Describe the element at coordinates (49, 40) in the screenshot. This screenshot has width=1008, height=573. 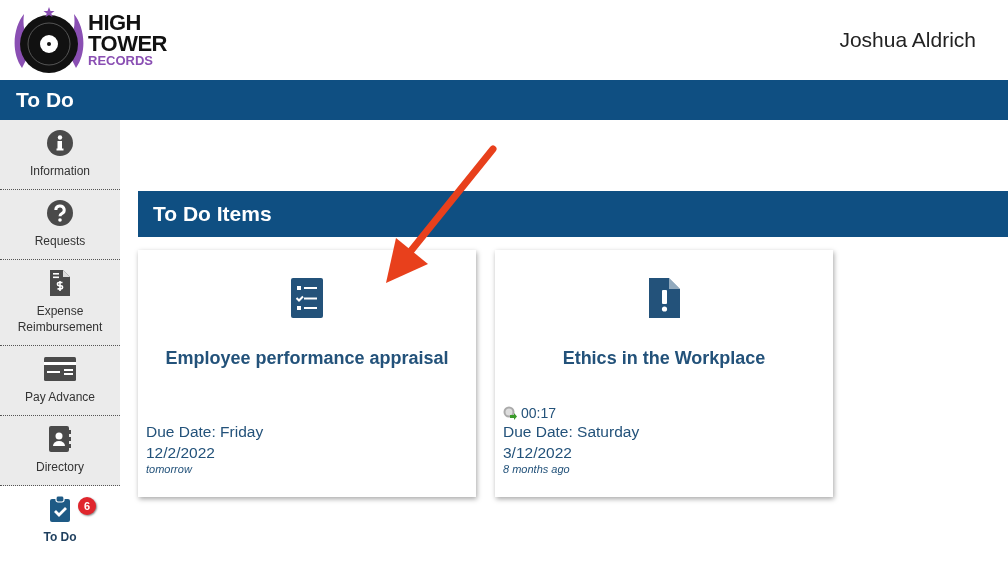
I see `vinyl-record-logo-icon` at that location.